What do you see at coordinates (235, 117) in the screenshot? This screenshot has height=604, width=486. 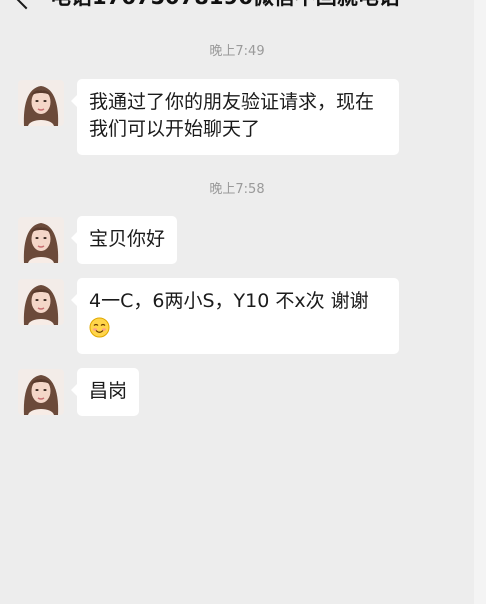 I see `message-bubble: 我通过了你的朋友验证请求，现在我们可以开始聊天了` at bounding box center [235, 117].